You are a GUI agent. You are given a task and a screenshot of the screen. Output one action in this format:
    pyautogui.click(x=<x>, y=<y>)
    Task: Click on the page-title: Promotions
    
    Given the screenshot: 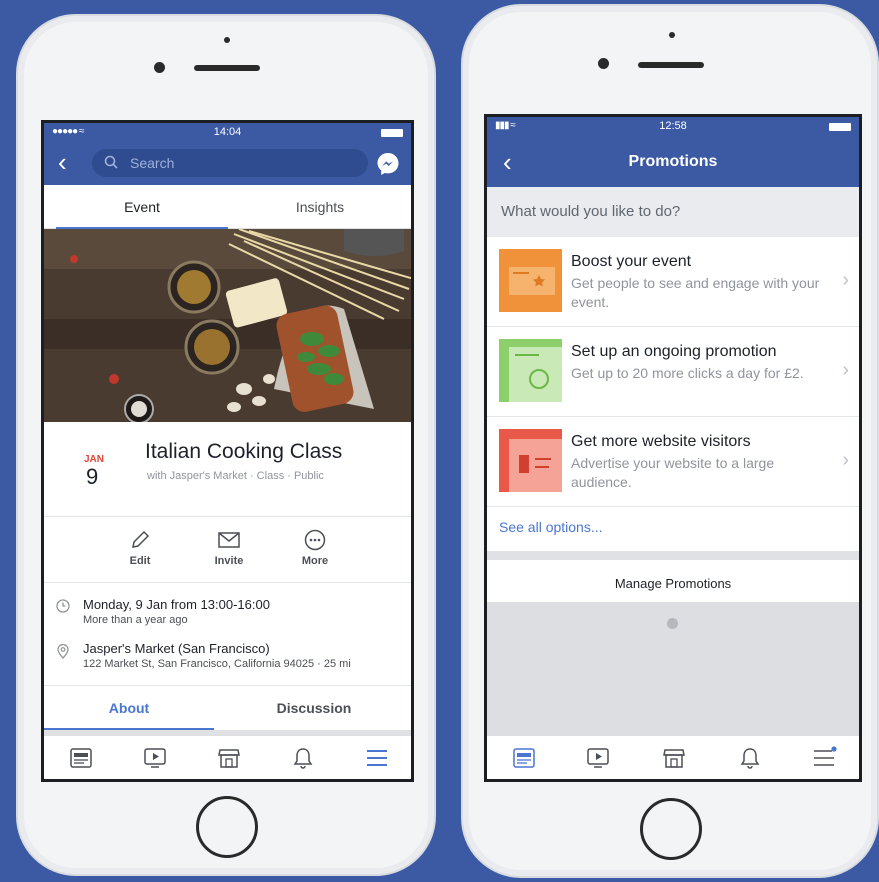 What is the action you would take?
    pyautogui.click(x=673, y=161)
    